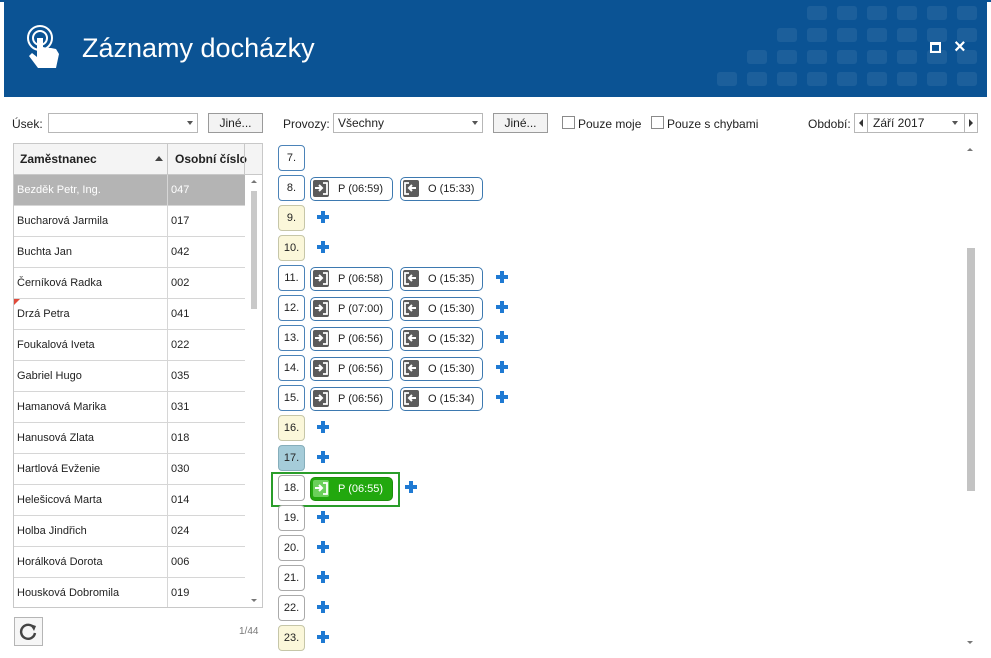 The image size is (991, 658). What do you see at coordinates (129, 252) in the screenshot?
I see `table-row: Buchta Jan 042` at bounding box center [129, 252].